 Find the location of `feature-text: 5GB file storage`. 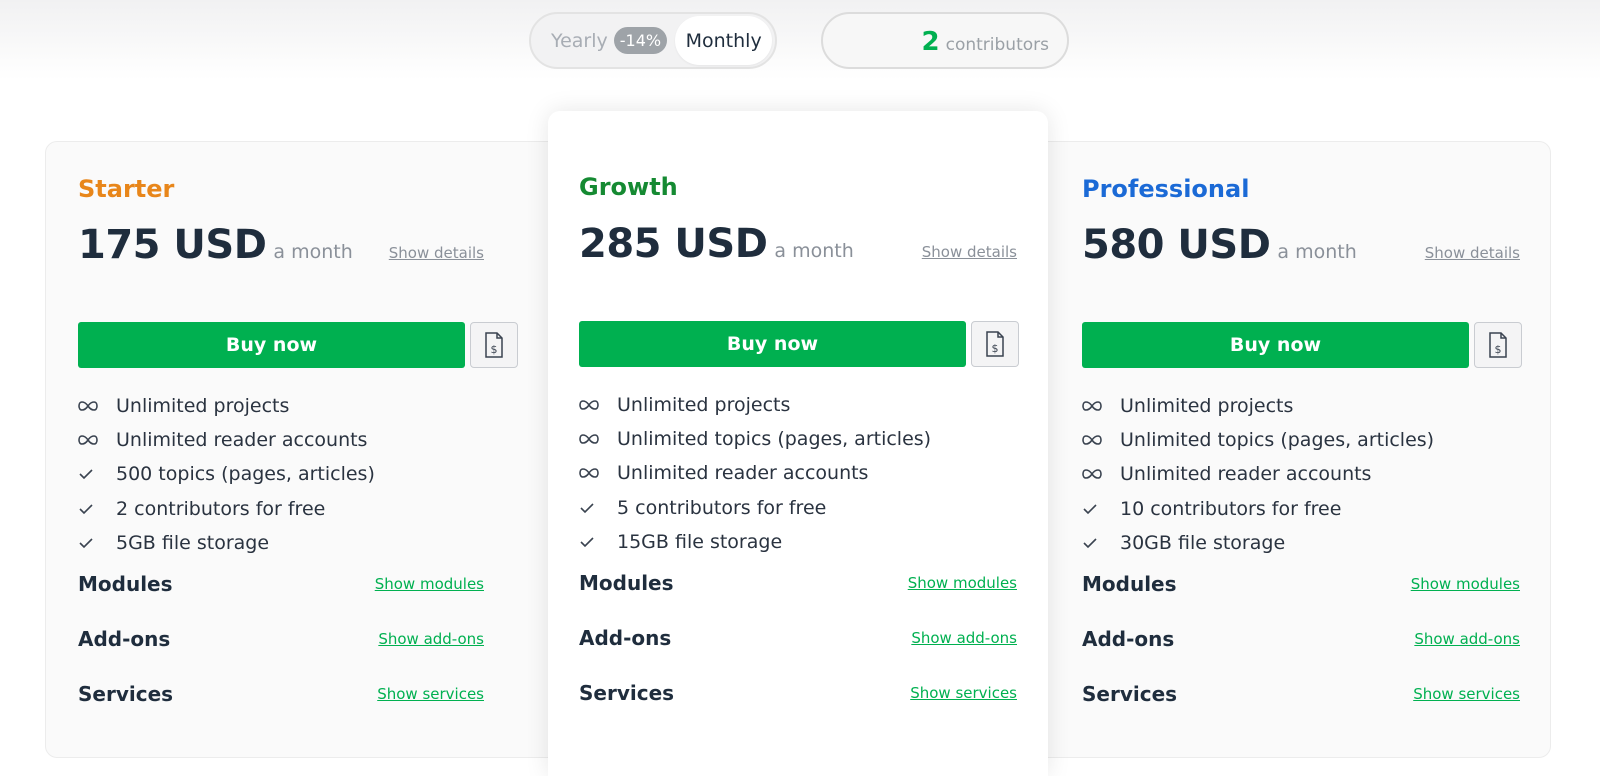

feature-text: 5GB file storage is located at coordinates (193, 542).